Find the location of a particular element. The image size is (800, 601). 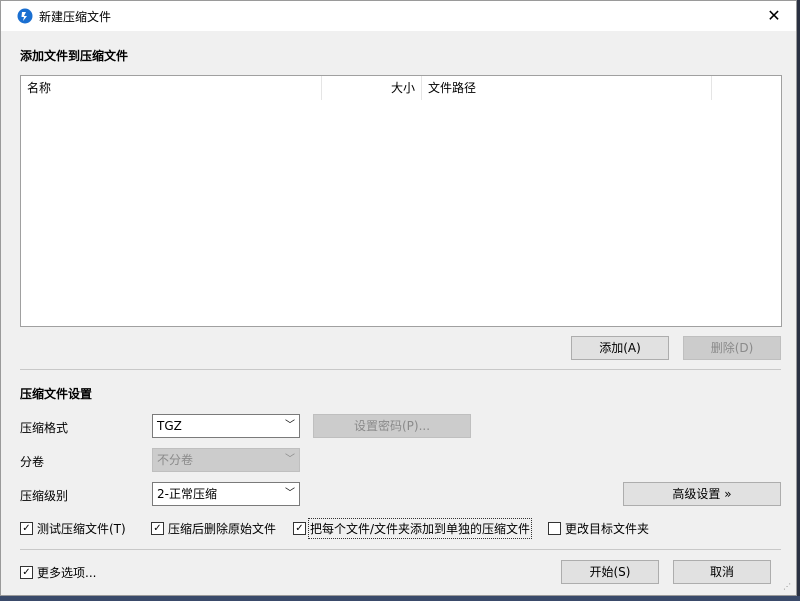

add-button: 添加(A) is located at coordinates (620, 348).